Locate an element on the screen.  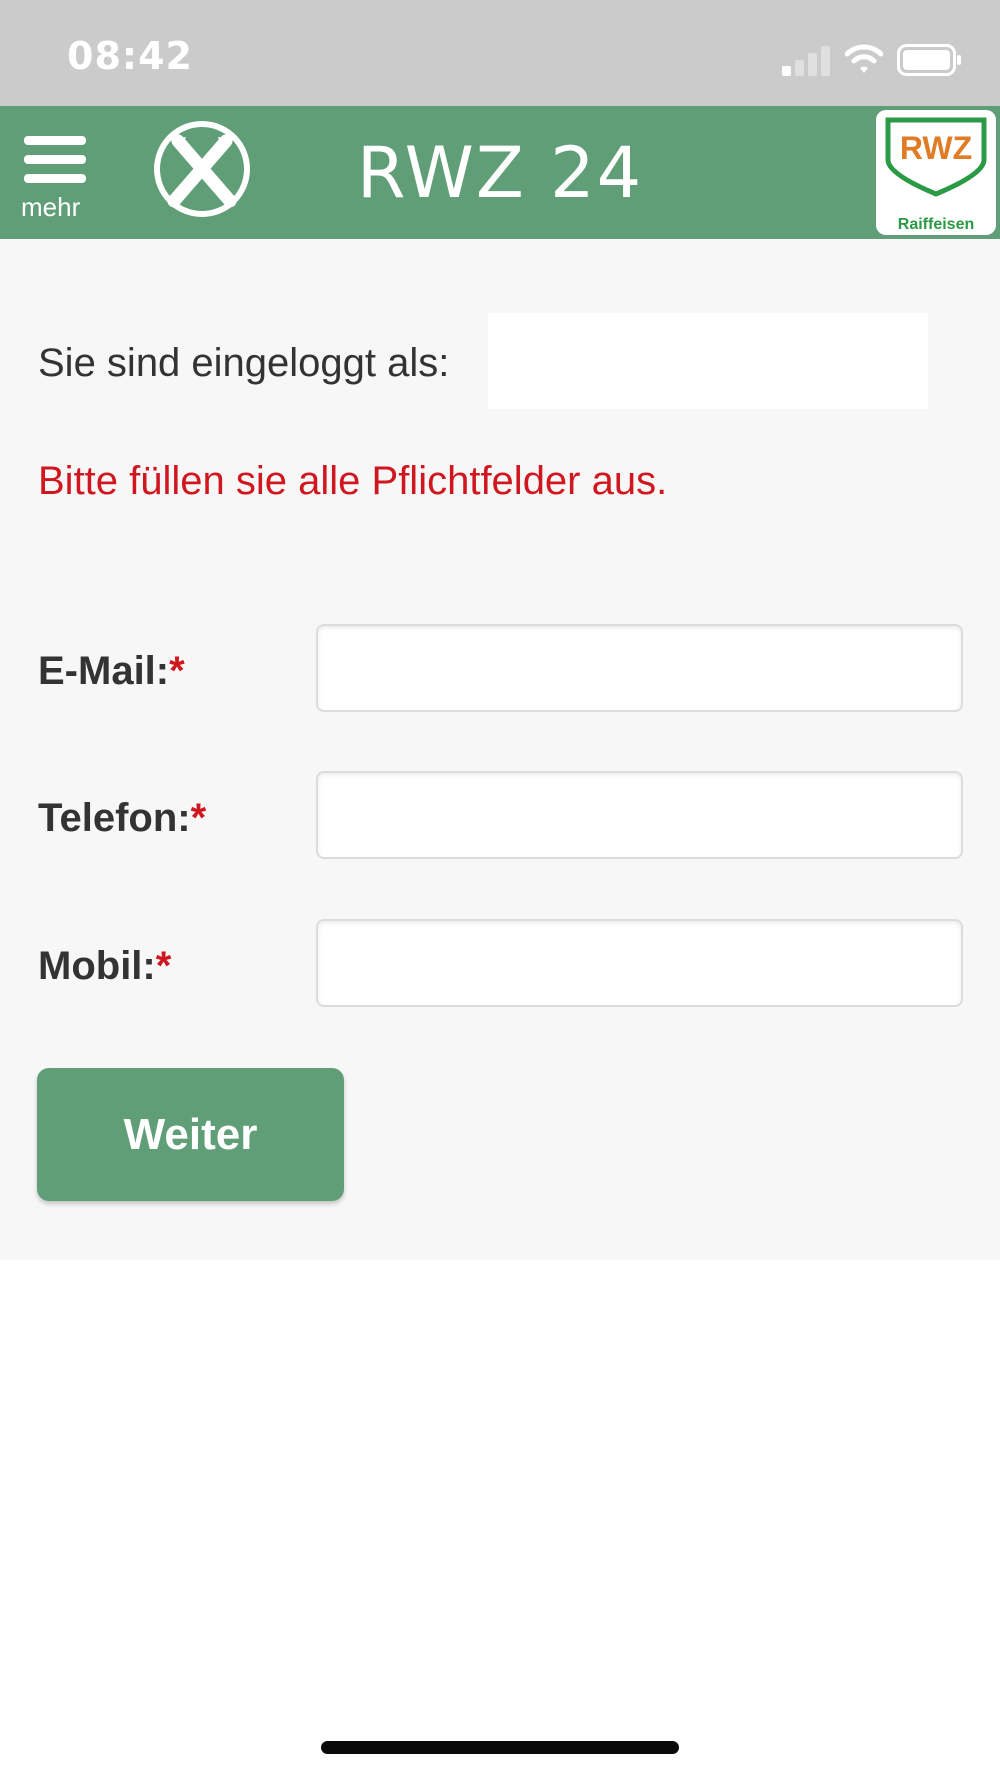
telefon-label: Telefon:* is located at coordinates (122, 818).